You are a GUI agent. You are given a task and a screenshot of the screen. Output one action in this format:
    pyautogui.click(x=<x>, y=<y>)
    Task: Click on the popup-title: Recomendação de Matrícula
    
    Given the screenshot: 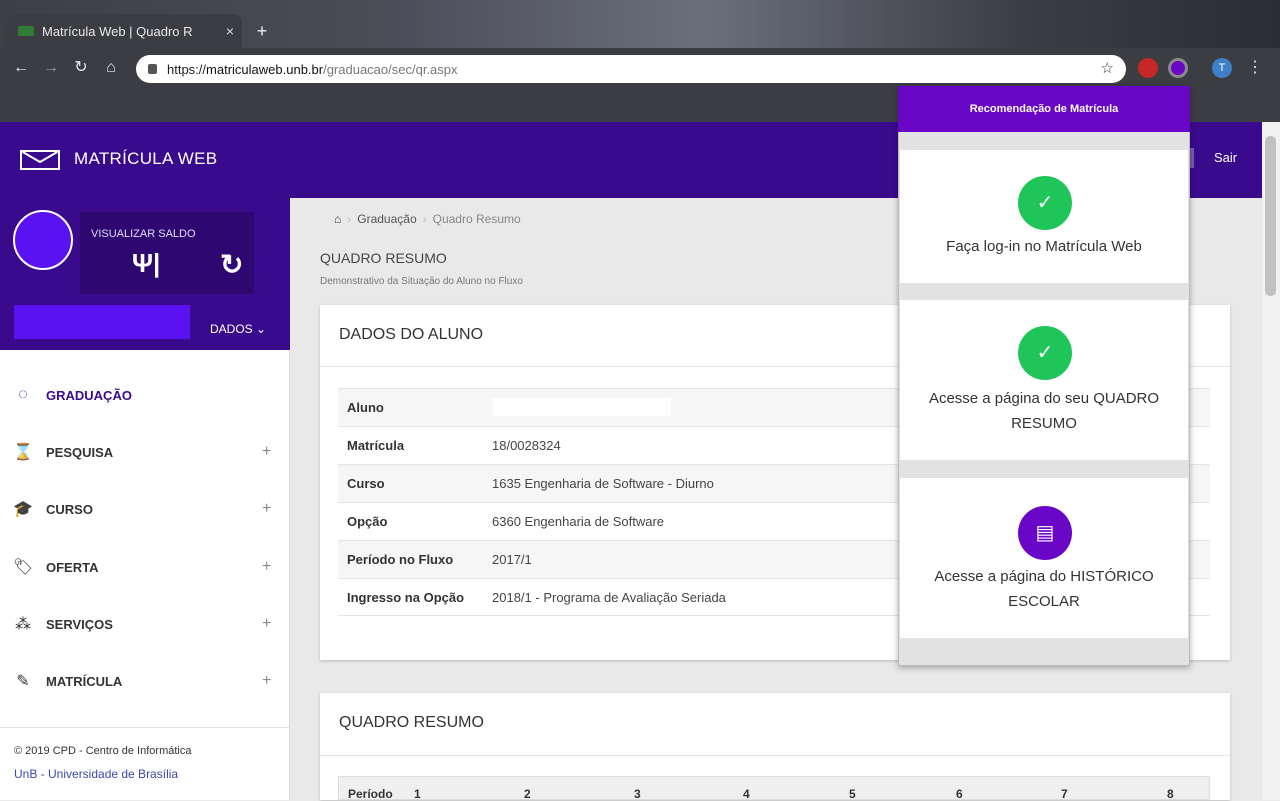 What is the action you would take?
    pyautogui.click(x=1044, y=109)
    